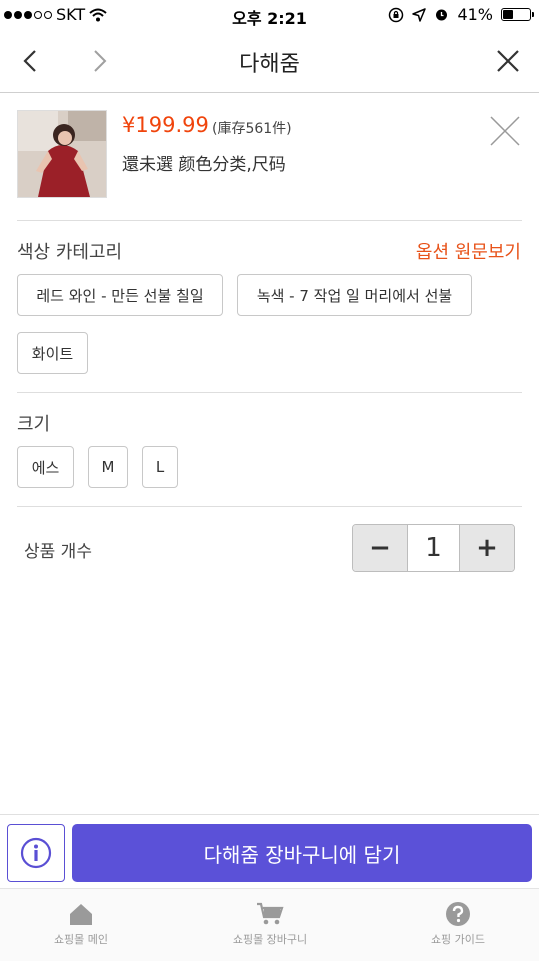 The height and width of the screenshot is (961, 539). Describe the element at coordinates (120, 295) in the screenshot. I see `color-option-red-wine: 레드 와인 - 만든 선불 칠일` at that location.